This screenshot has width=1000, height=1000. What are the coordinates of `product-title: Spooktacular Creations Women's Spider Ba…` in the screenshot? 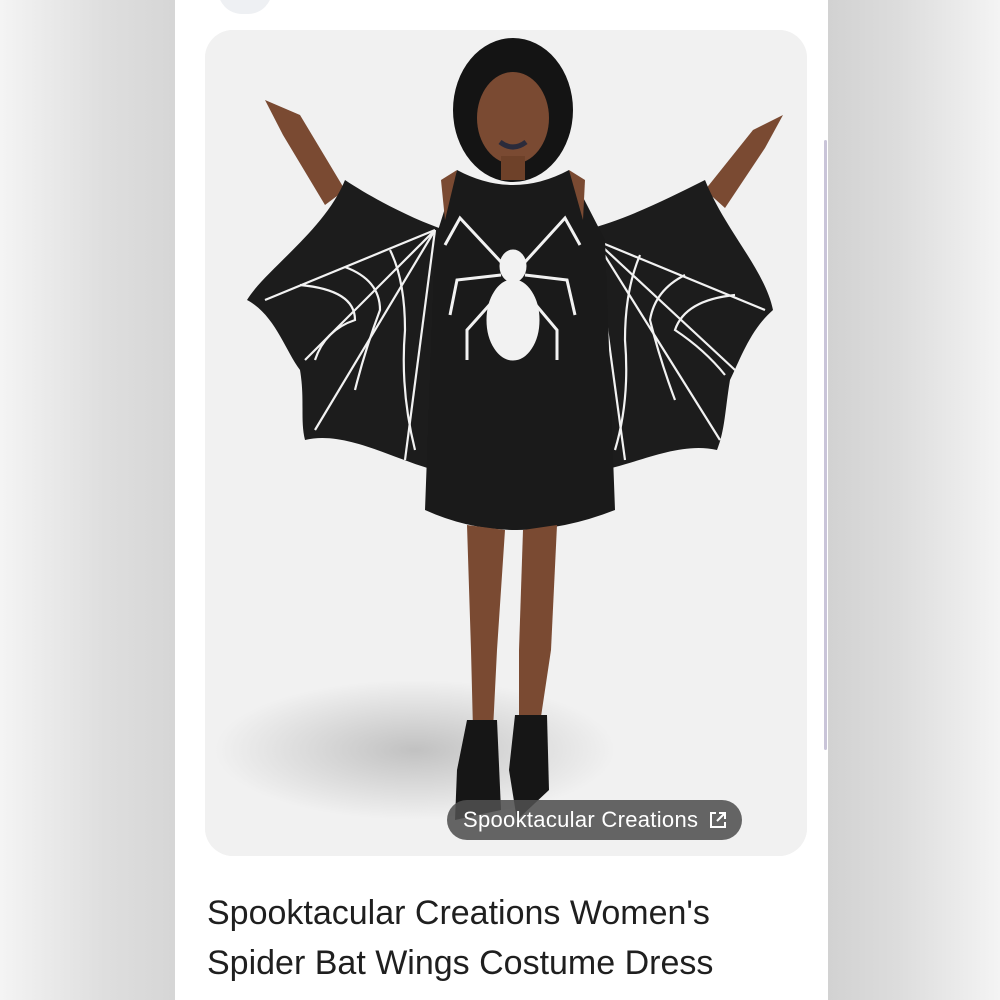 It's located at (507, 938).